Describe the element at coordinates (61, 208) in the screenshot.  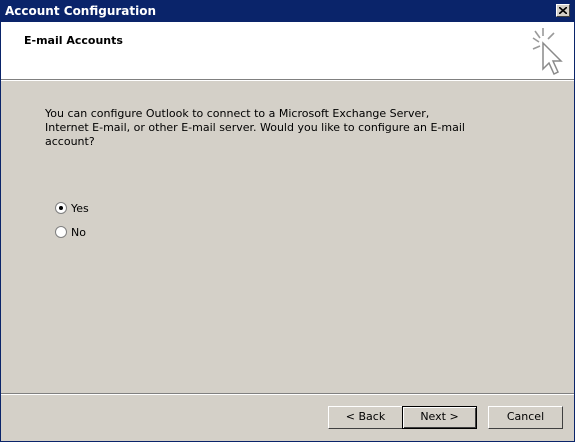
I see `radio-yes` at that location.